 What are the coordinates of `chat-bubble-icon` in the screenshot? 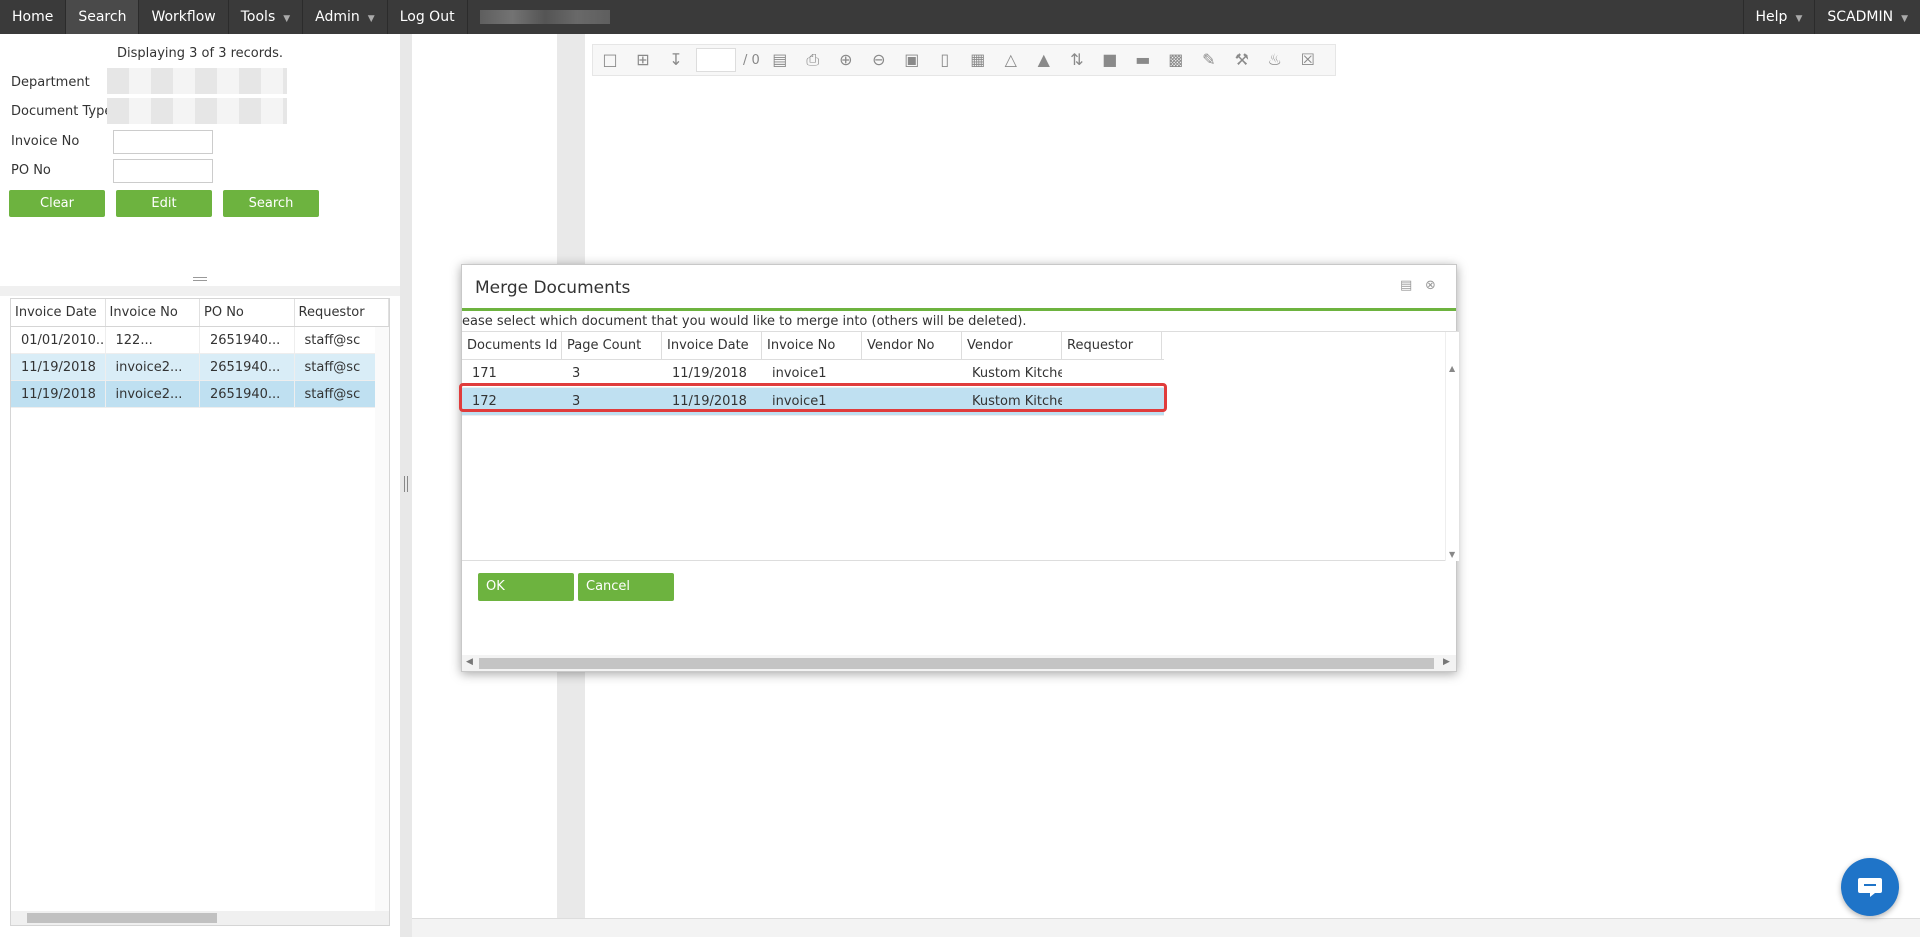 It's located at (1870, 887).